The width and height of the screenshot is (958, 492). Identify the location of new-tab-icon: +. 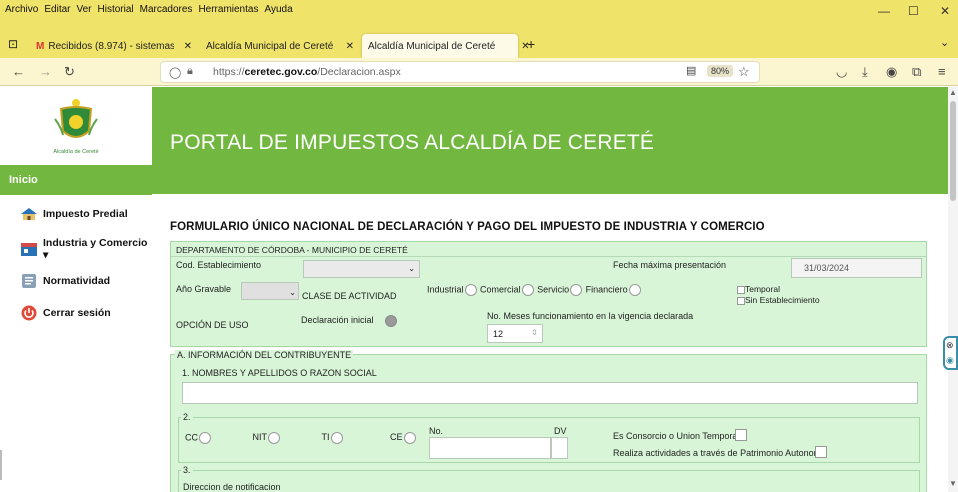
(531, 44).